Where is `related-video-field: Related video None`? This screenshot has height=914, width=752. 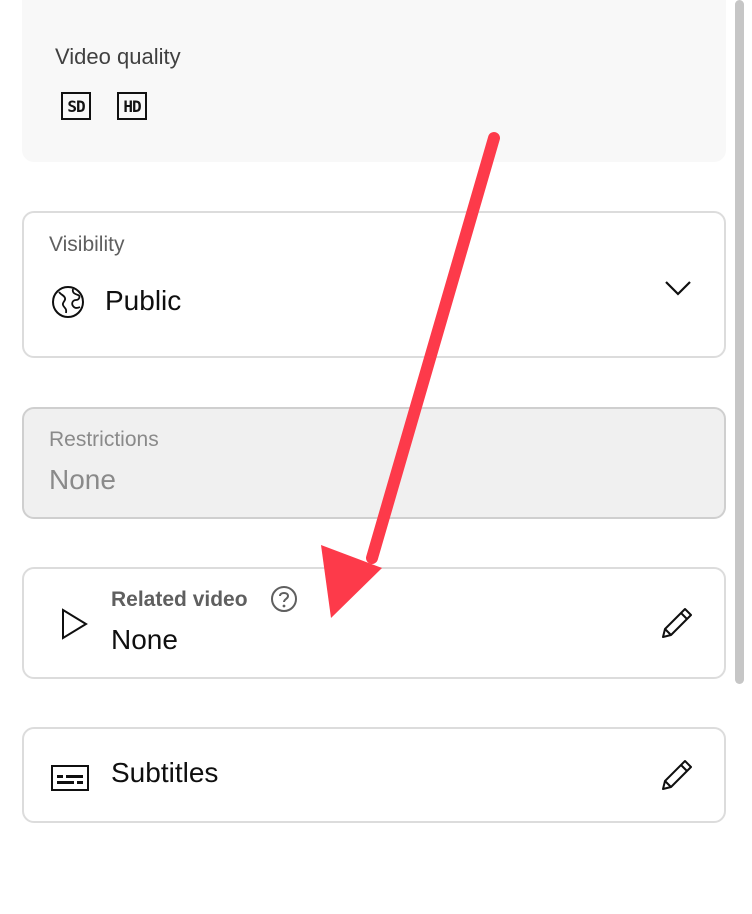
related-video-field: Related video None is located at coordinates (374, 623).